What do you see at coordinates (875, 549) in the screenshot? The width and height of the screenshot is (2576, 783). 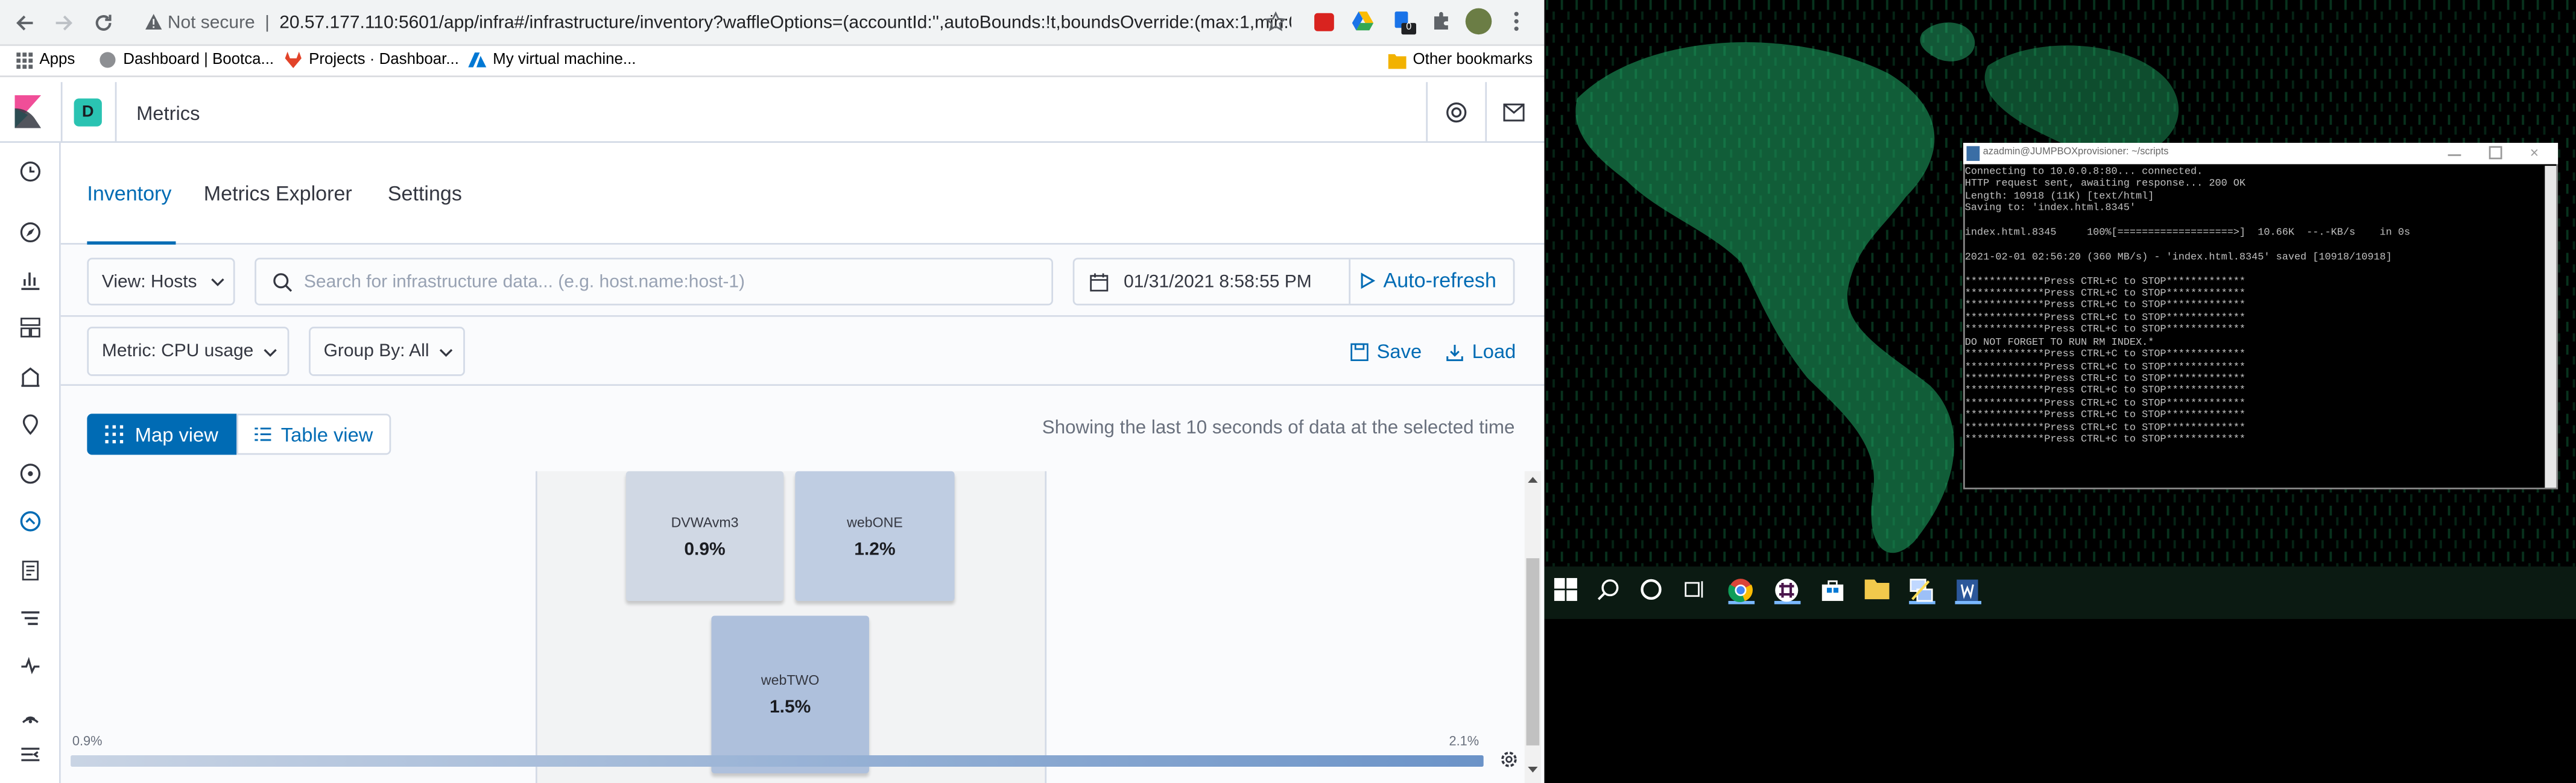 I see `node-value: 1.2%` at bounding box center [875, 549].